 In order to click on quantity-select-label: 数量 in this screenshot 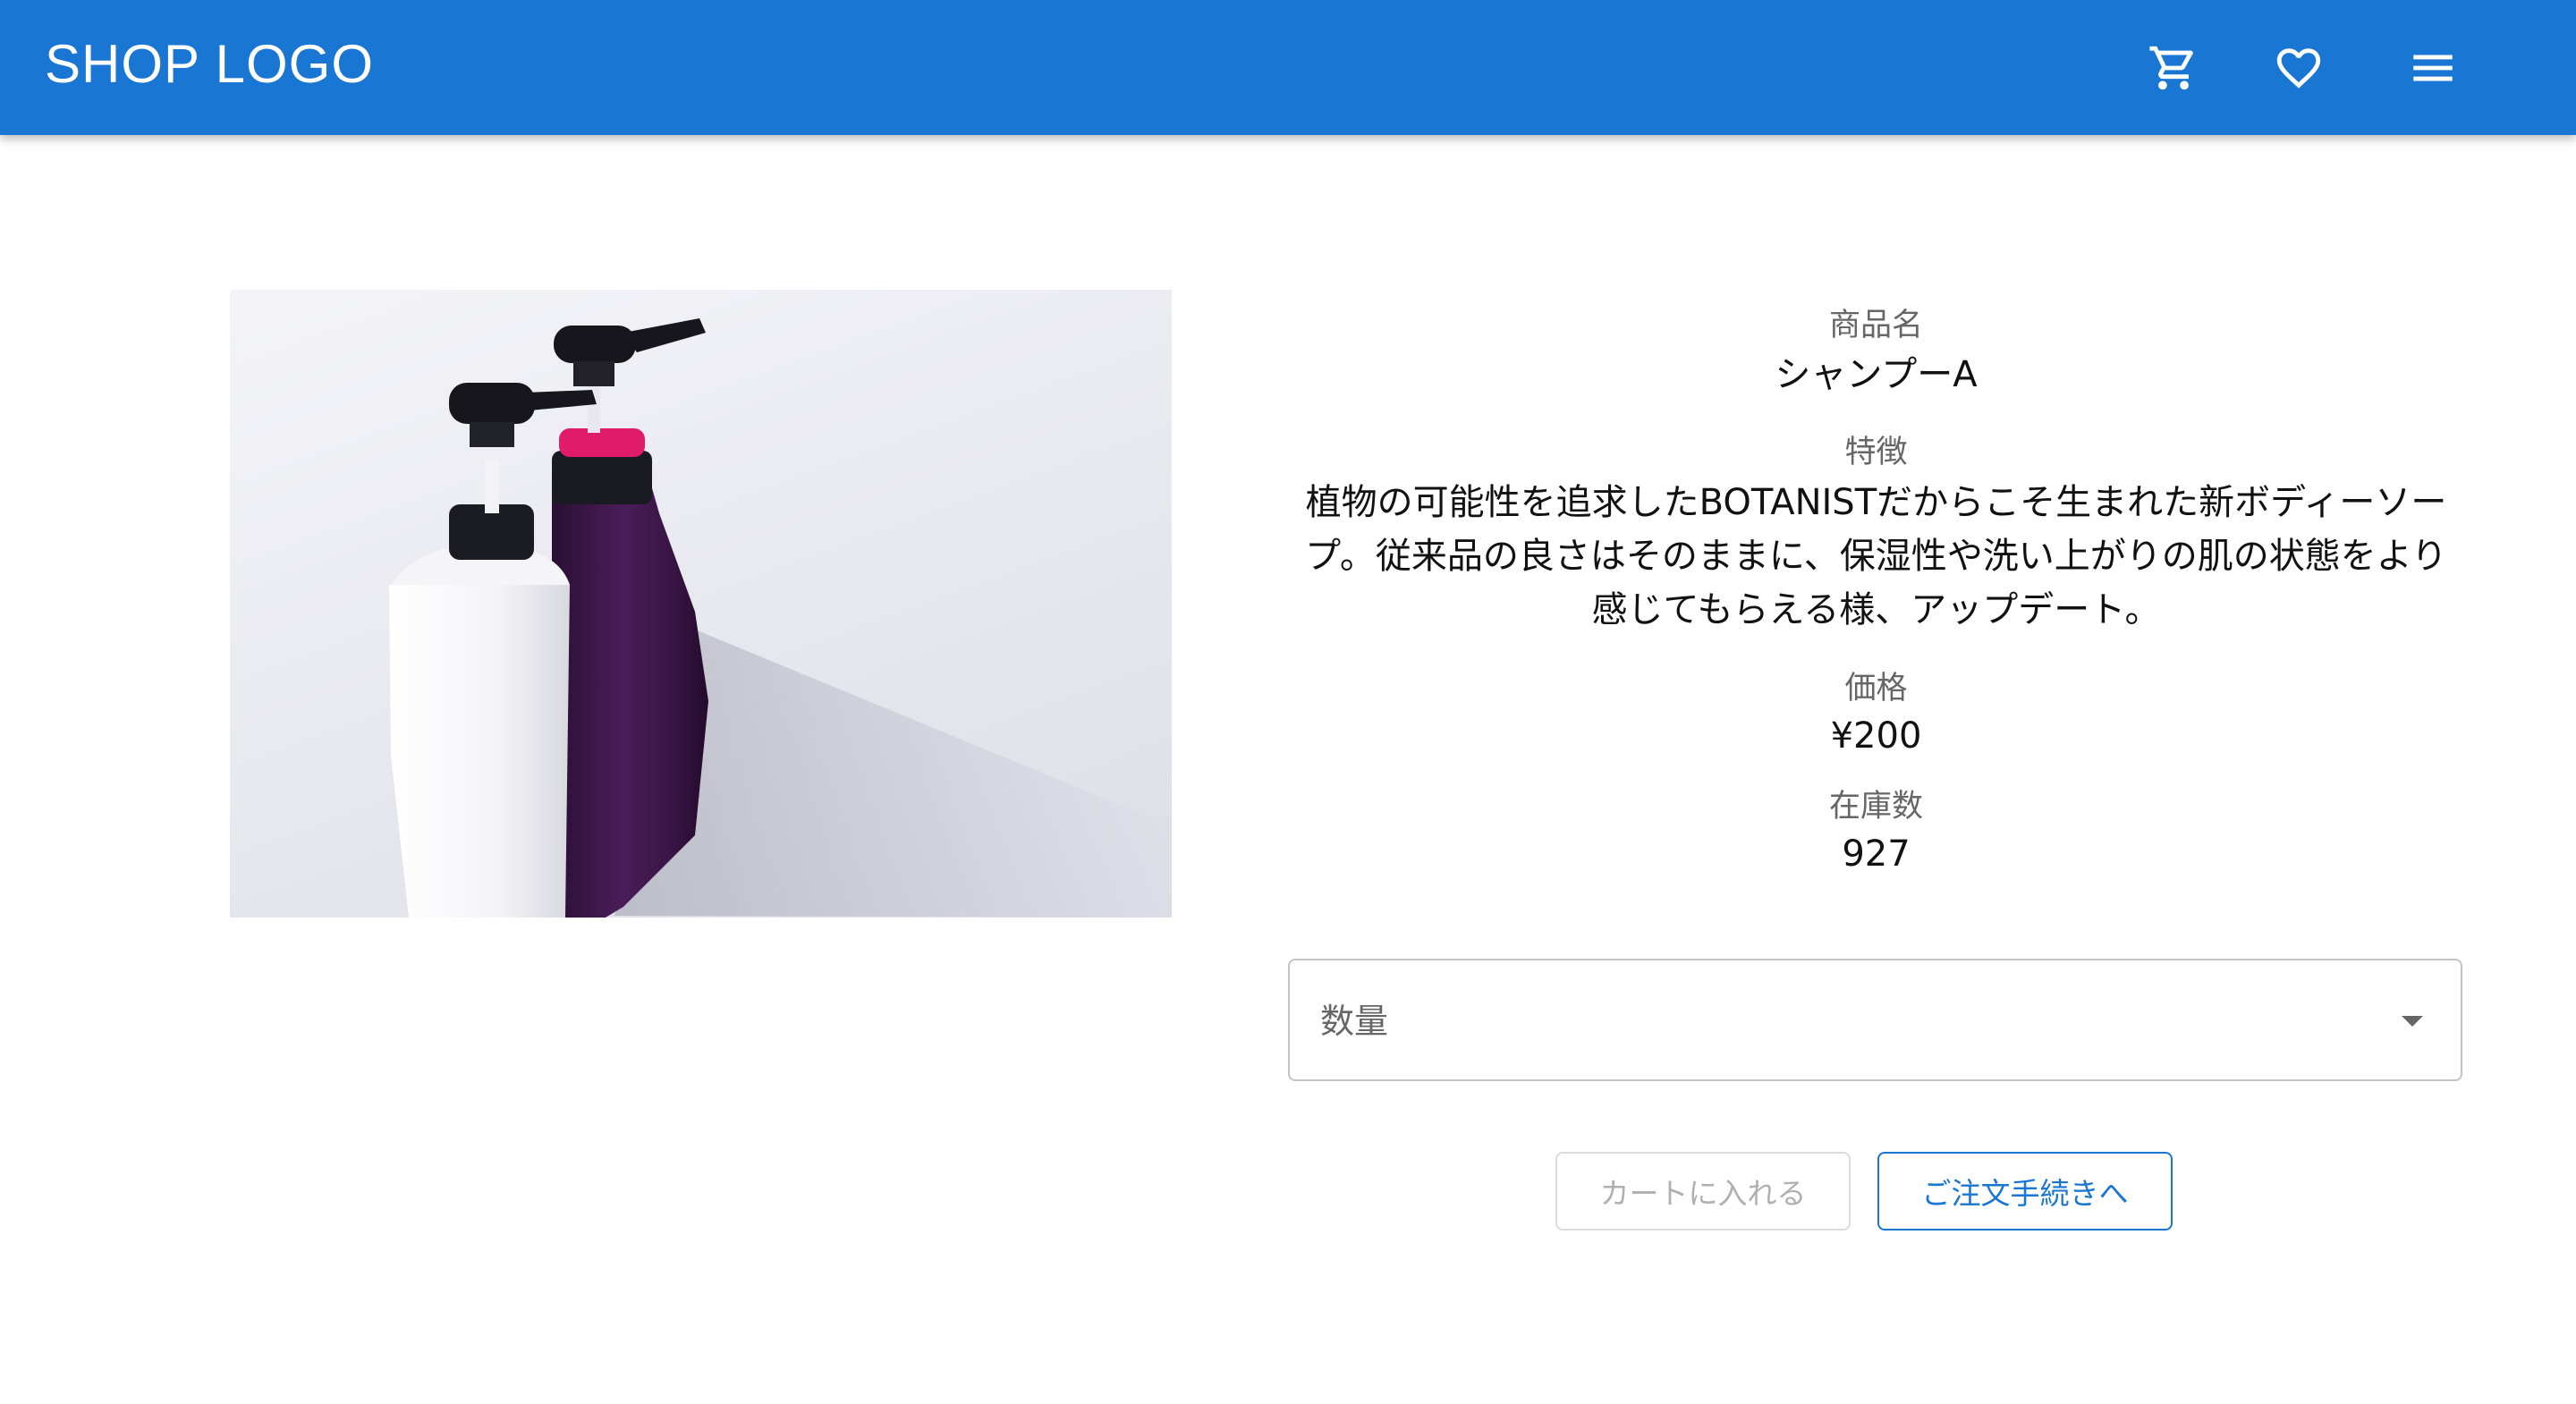, I will do `click(1354, 1022)`.